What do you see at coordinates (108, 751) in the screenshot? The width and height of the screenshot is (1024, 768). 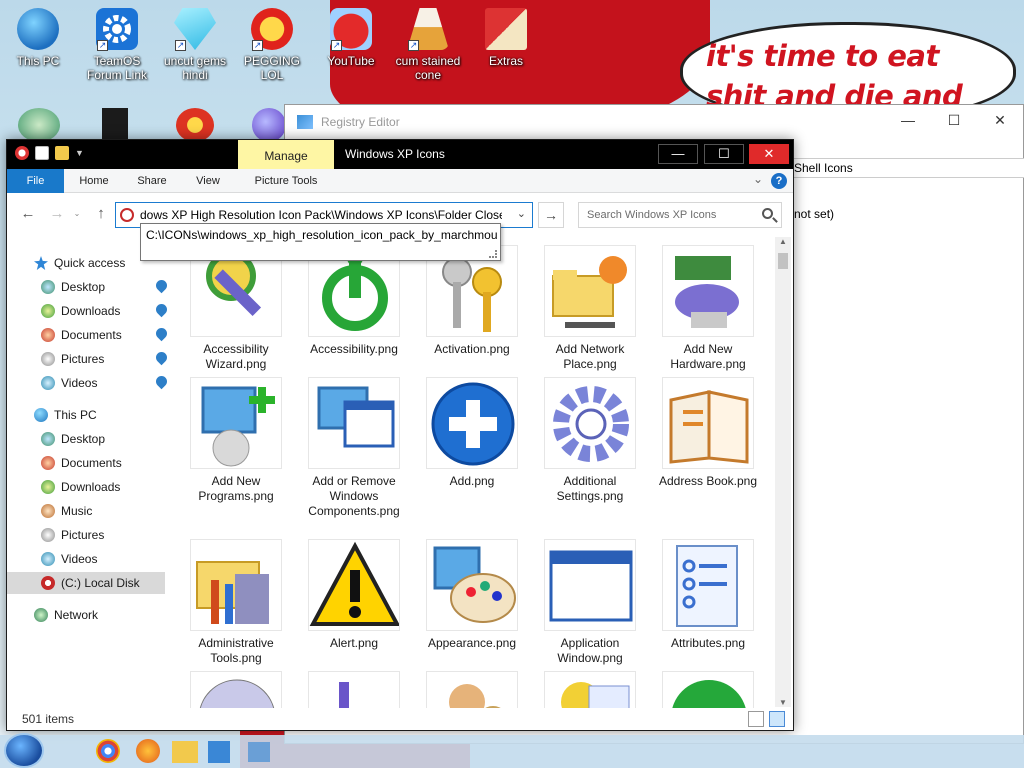 I see `chrome-icon` at bounding box center [108, 751].